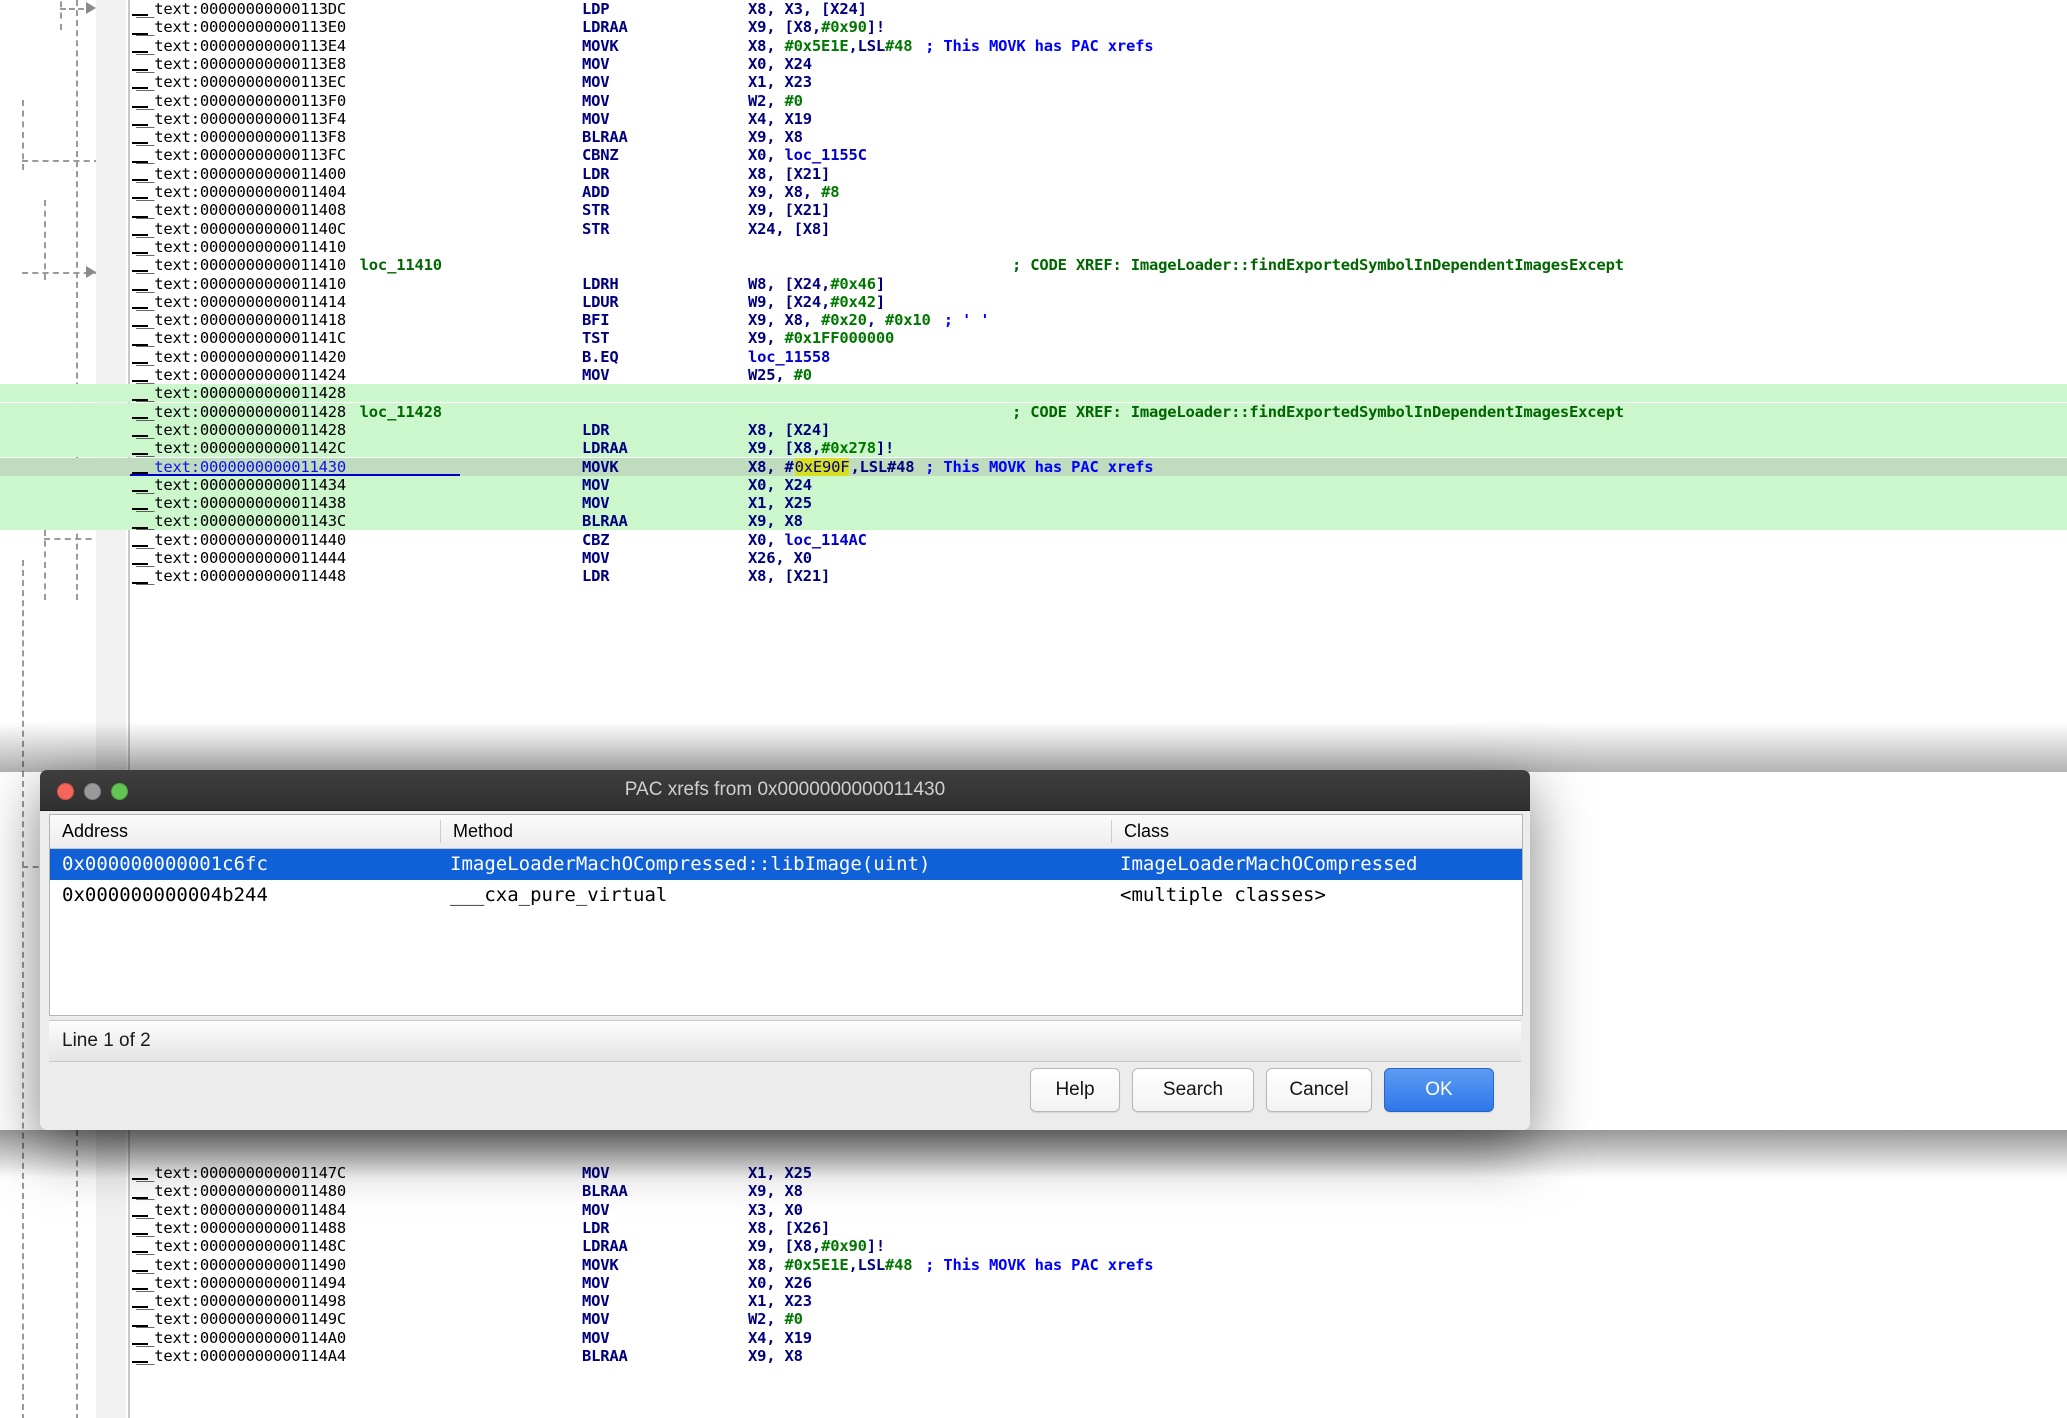 Image resolution: width=2067 pixels, height=1418 pixels. Describe the element at coordinates (241, 45) in the screenshot. I see `line-segment: __text:00000000000113E4` at that location.